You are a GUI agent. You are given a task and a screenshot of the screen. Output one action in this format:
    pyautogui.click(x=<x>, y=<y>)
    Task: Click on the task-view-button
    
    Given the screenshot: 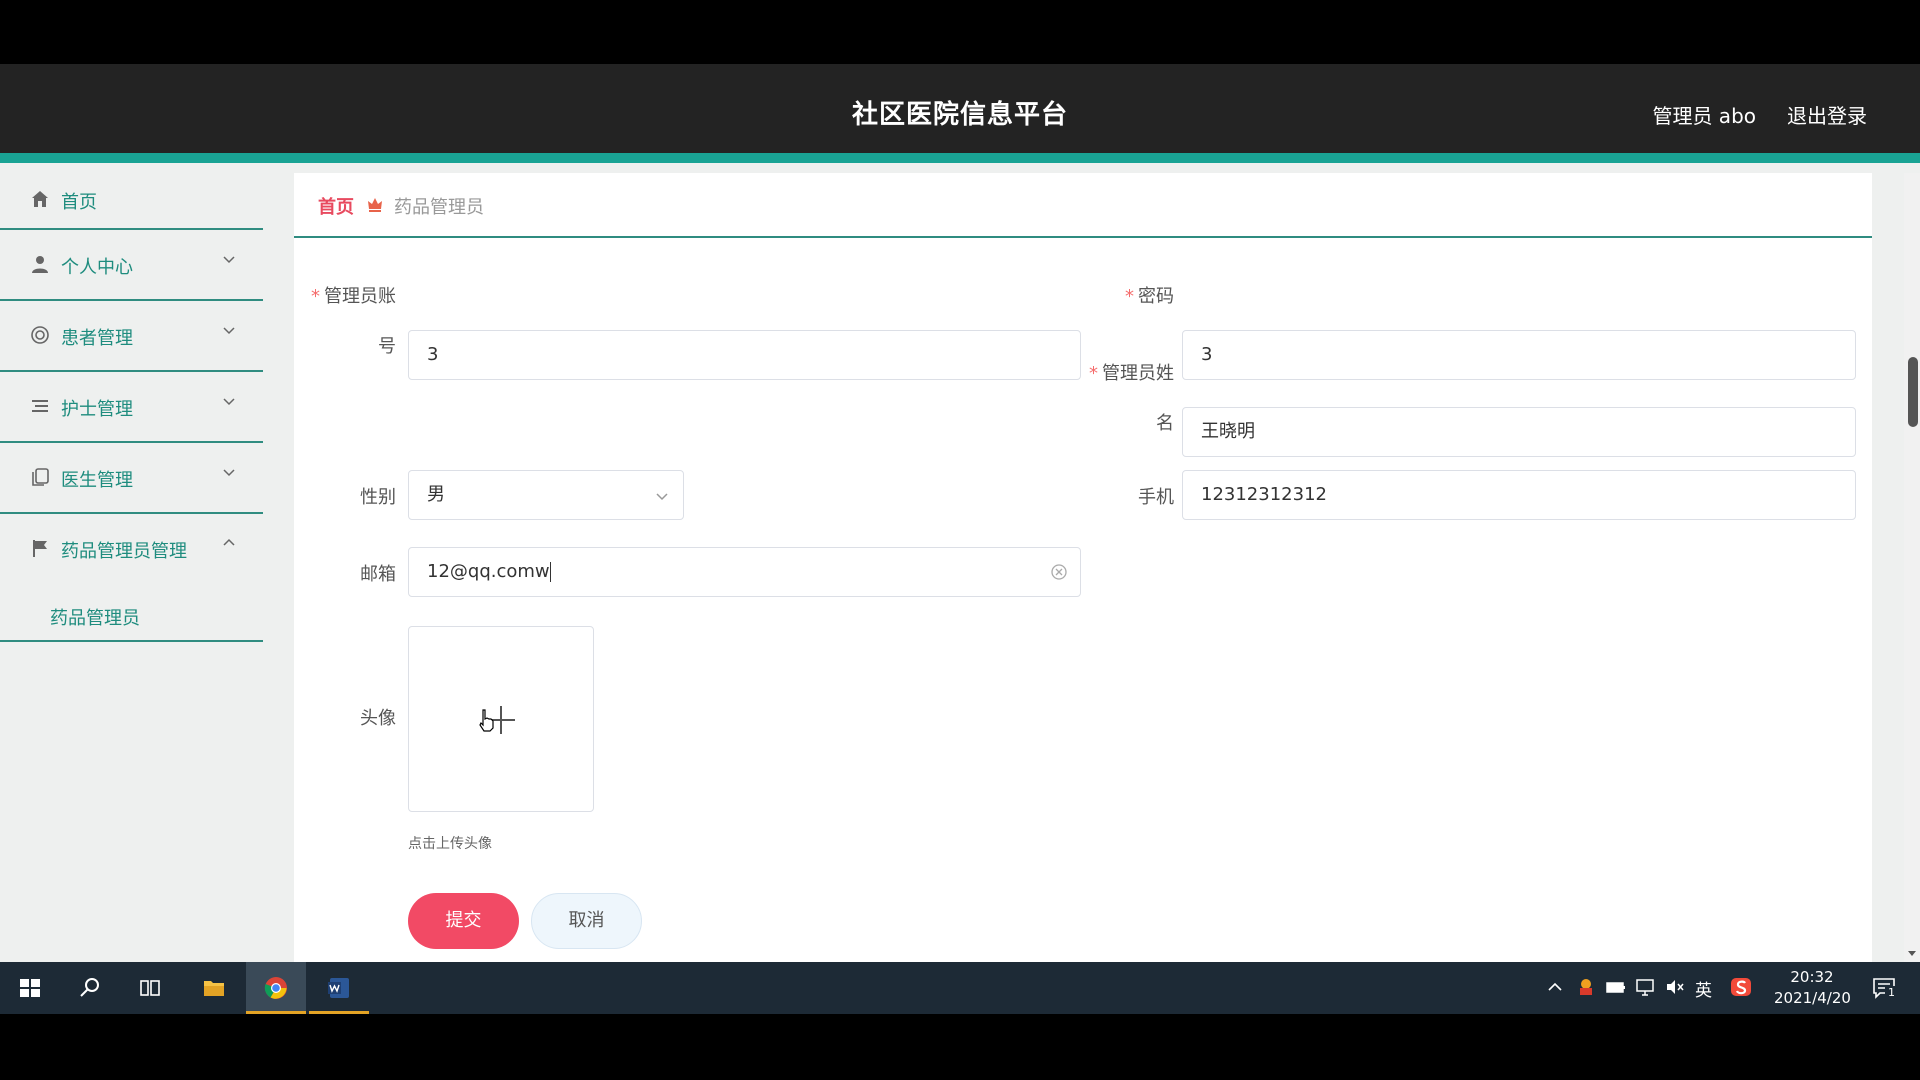 What is the action you would take?
    pyautogui.click(x=150, y=988)
    